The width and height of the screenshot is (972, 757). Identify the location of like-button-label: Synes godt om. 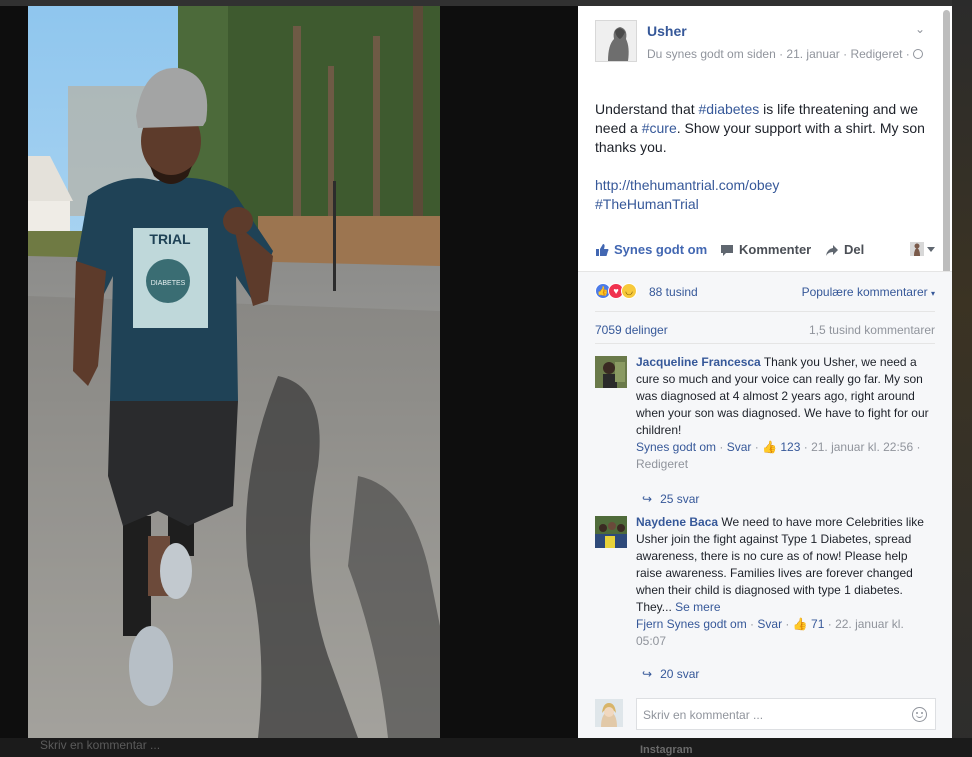
(661, 249).